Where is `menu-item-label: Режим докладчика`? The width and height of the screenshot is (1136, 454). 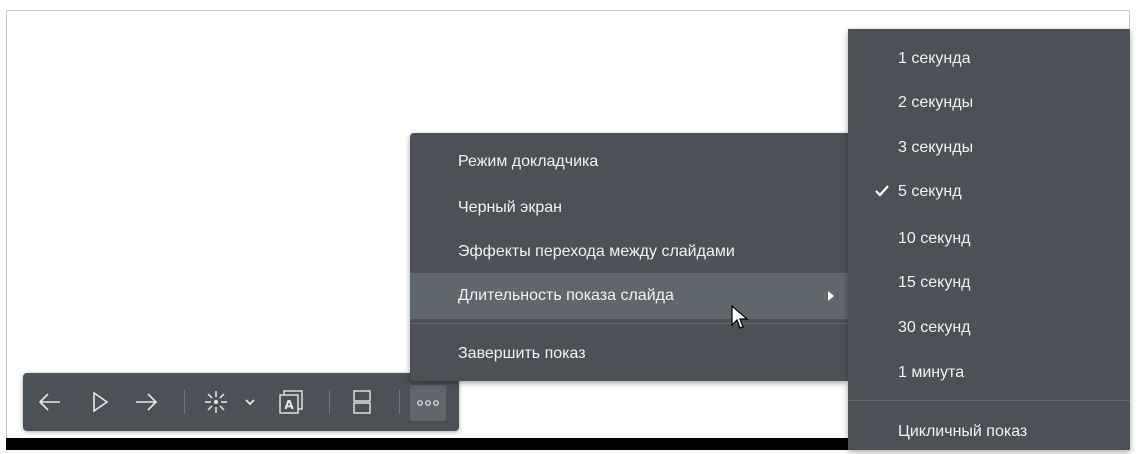
menu-item-label: Режим докладчика is located at coordinates (528, 161).